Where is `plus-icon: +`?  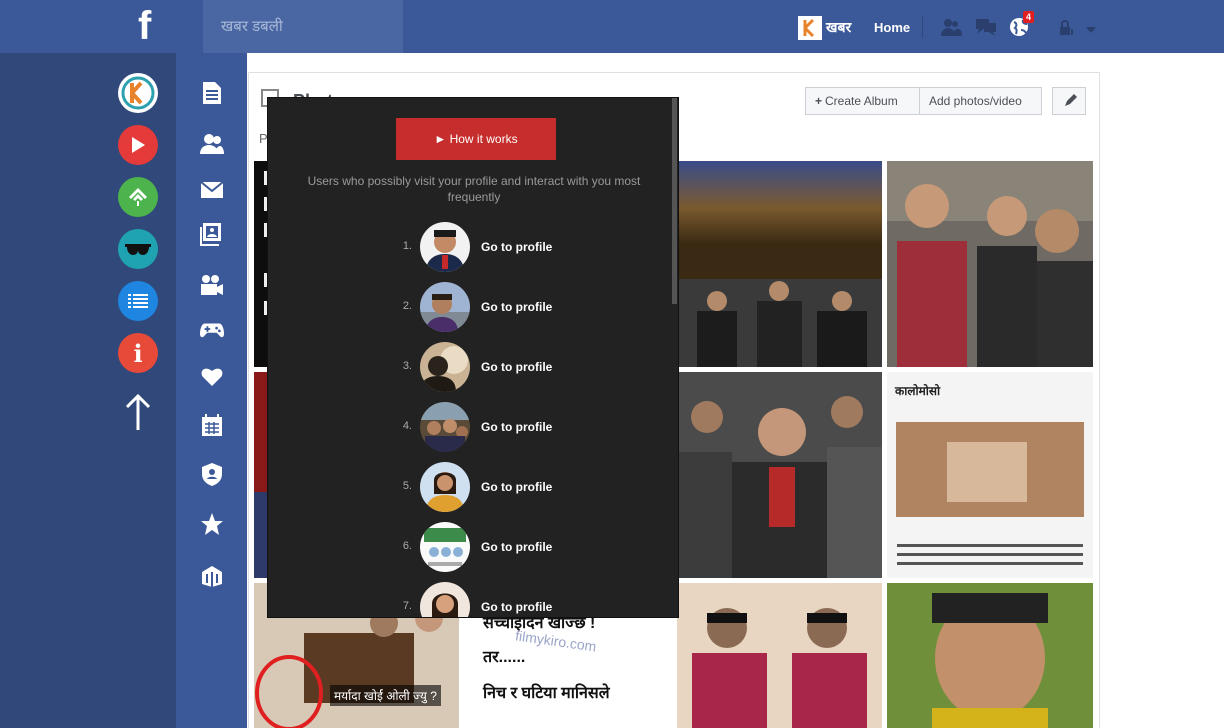
plus-icon: + is located at coordinates (819, 101).